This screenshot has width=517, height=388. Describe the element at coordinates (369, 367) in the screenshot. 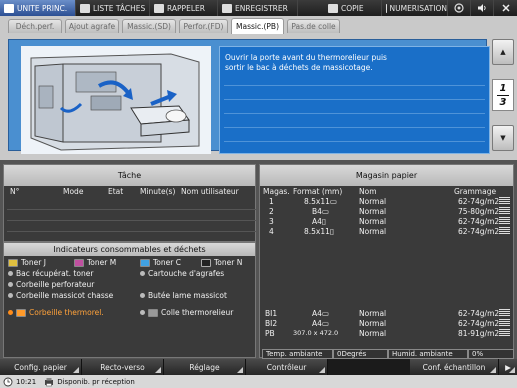

I see `footer-spacer` at that location.